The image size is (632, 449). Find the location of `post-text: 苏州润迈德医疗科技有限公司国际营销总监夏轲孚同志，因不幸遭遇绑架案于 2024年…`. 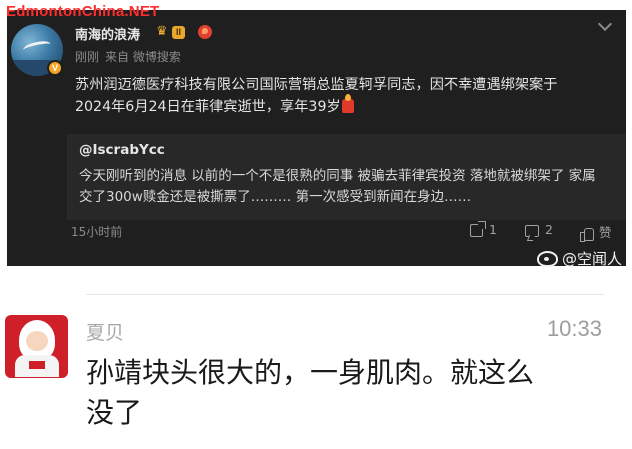

post-text: 苏州润迈德医疗科技有限公司国际营销总监夏轲孚同志，因不幸遭遇绑架案于 2024年… is located at coordinates (335, 96).